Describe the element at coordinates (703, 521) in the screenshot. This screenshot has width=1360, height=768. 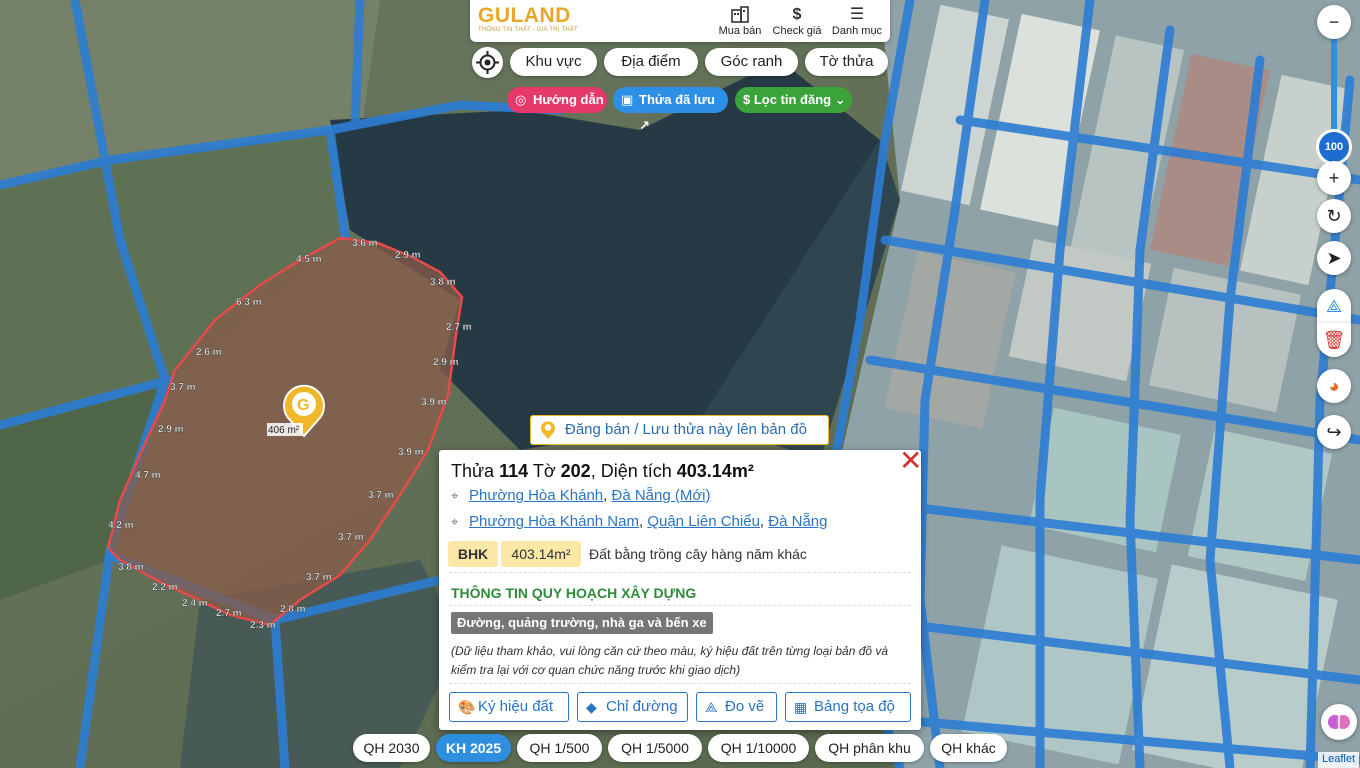
I see `district-link: Quận Liên Chiểu` at that location.